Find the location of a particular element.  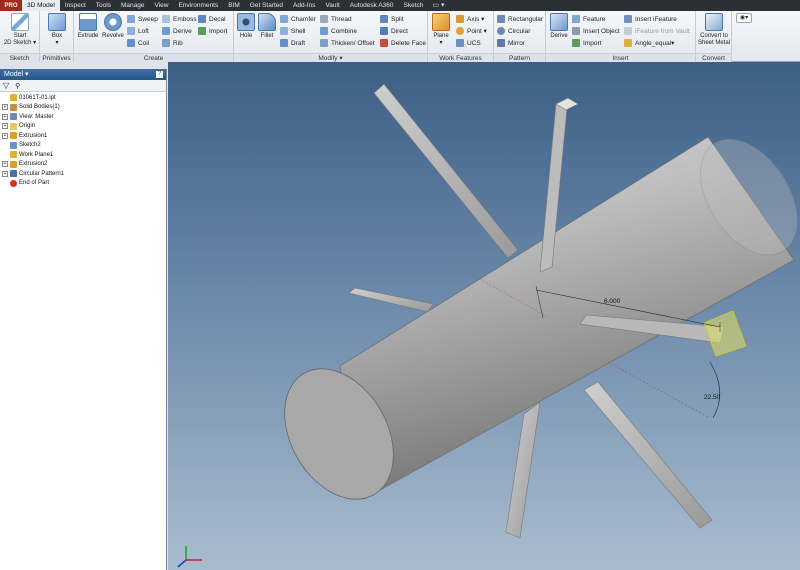

tree-node: + Solid Bodies(1) is located at coordinates (83, 108).